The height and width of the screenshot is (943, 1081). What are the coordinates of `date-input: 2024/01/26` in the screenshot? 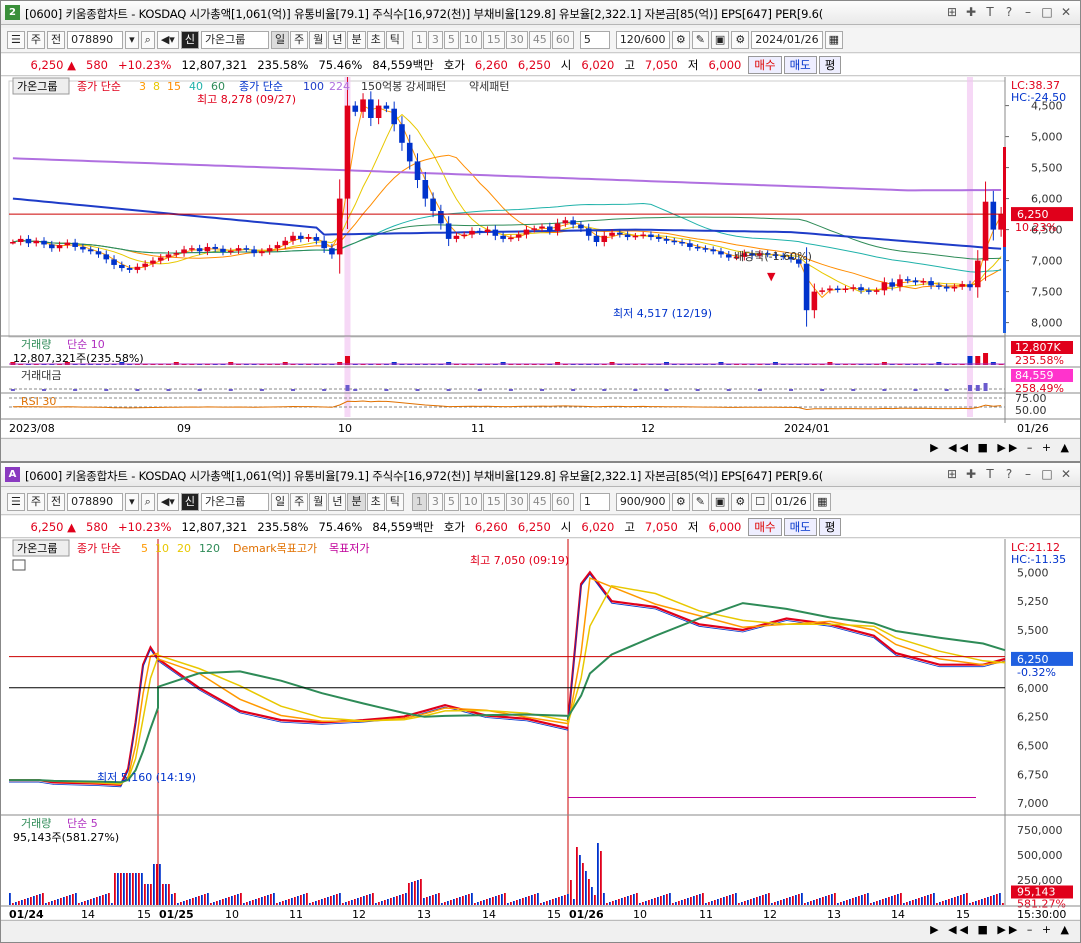 It's located at (787, 40).